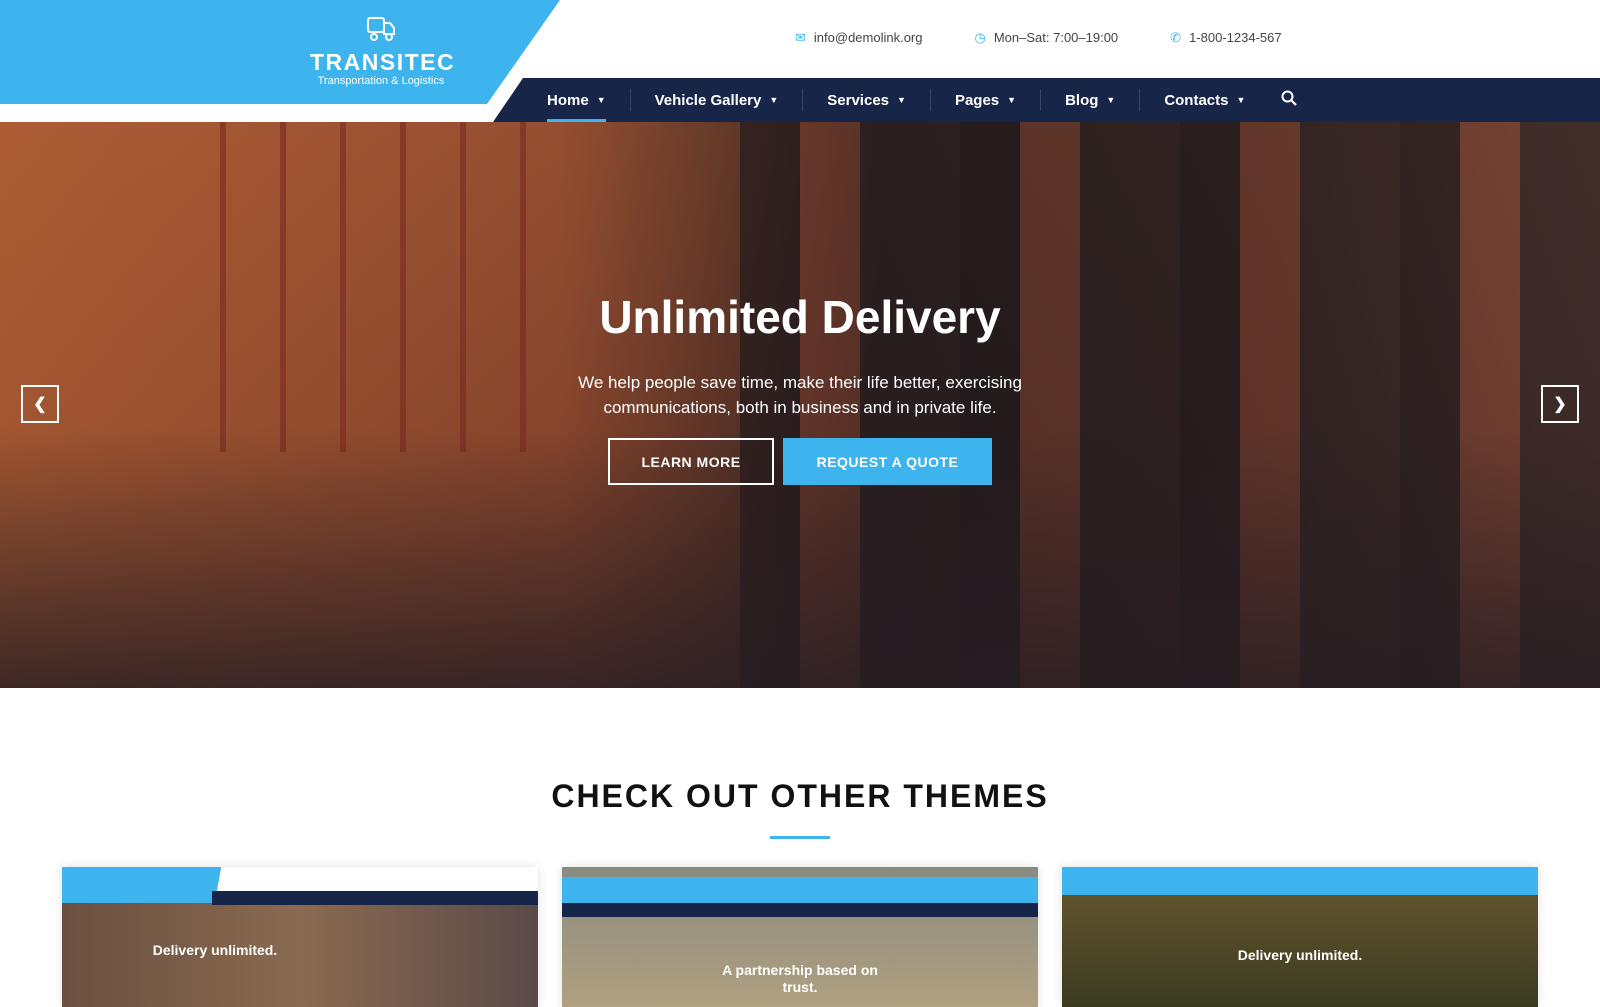 This screenshot has height=1007, width=1600. What do you see at coordinates (800, 937) in the screenshot?
I see `theme-card: A partnership based on trust.` at bounding box center [800, 937].